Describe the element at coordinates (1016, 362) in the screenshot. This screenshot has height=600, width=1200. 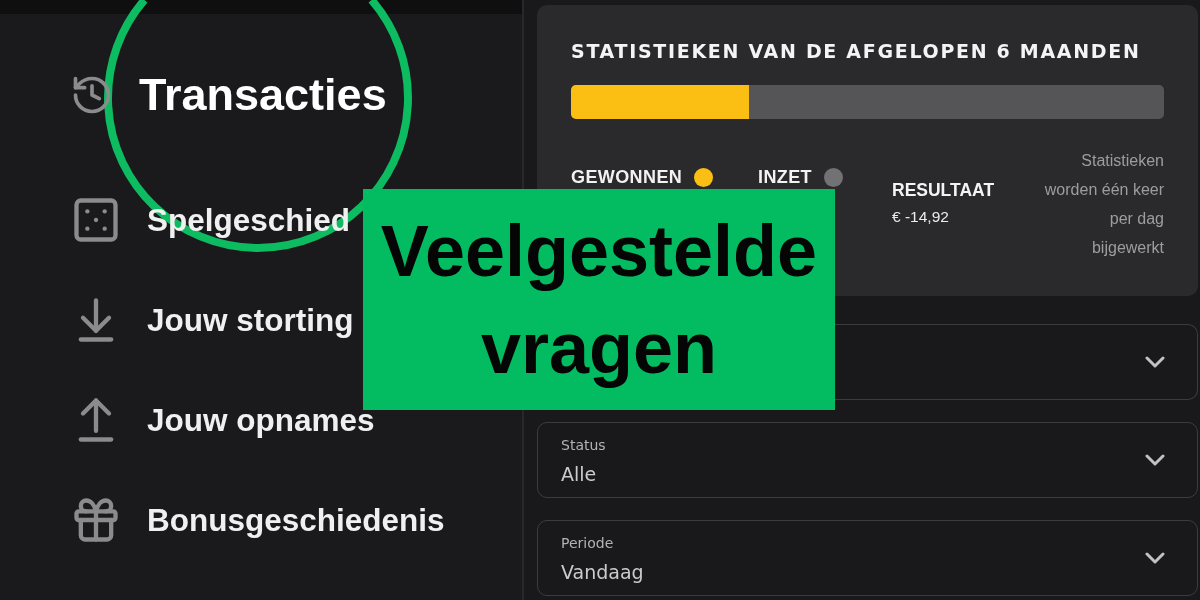
I see `dropdown-field` at that location.